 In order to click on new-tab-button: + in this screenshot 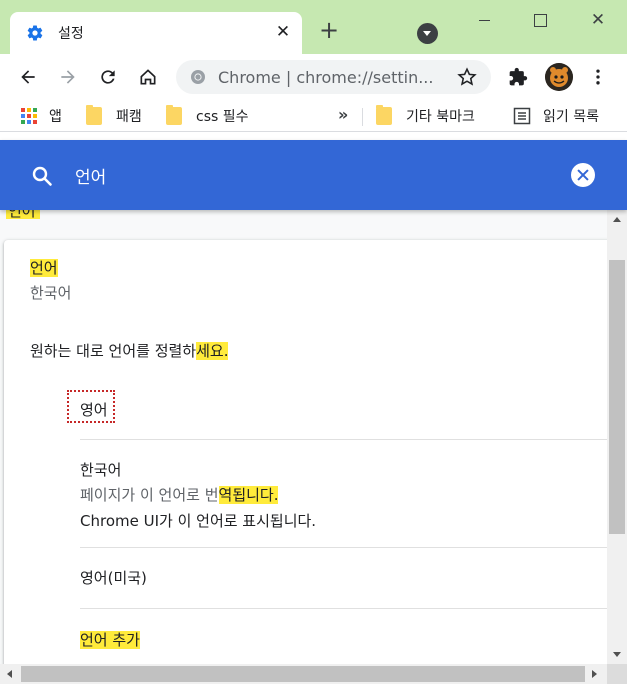, I will do `click(329, 30)`.